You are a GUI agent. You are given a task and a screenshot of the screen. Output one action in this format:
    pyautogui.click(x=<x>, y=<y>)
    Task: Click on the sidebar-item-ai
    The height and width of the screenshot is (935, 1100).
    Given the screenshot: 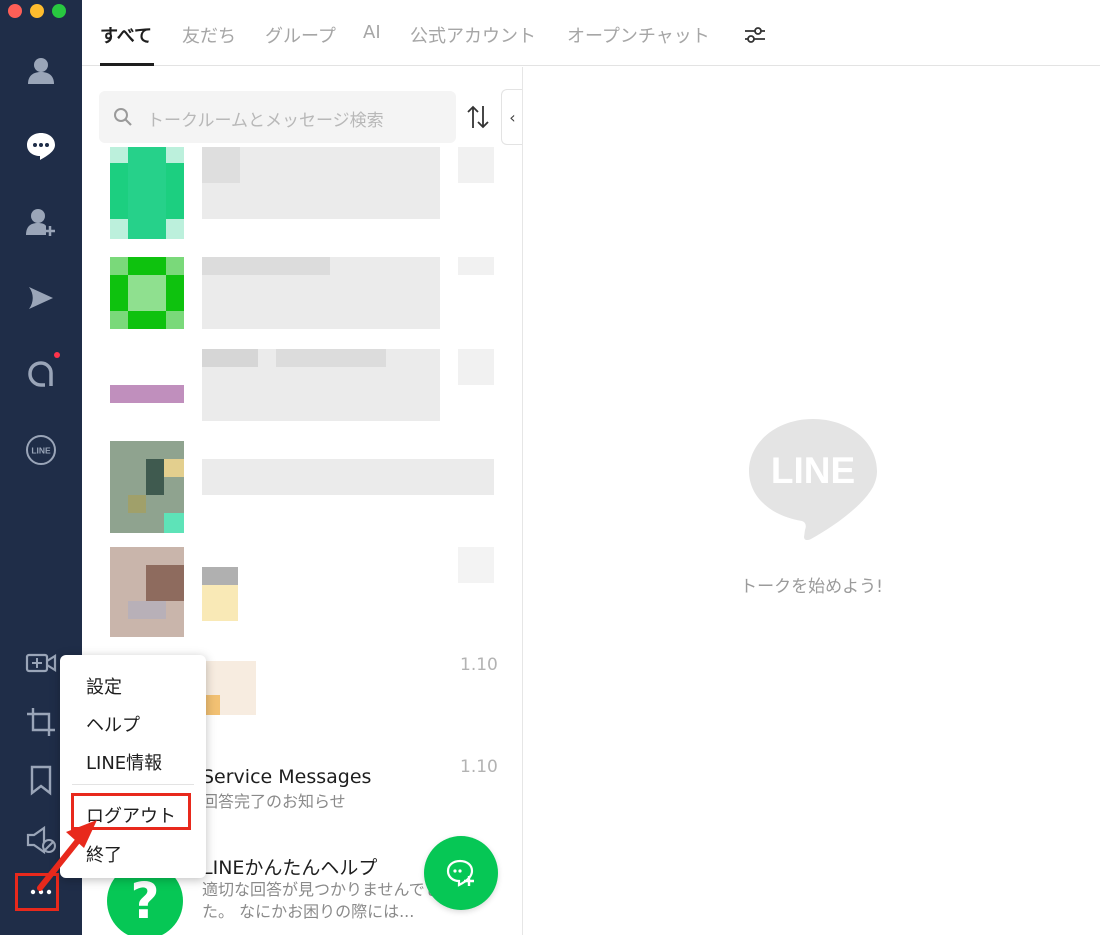 What is the action you would take?
    pyautogui.click(x=41, y=374)
    